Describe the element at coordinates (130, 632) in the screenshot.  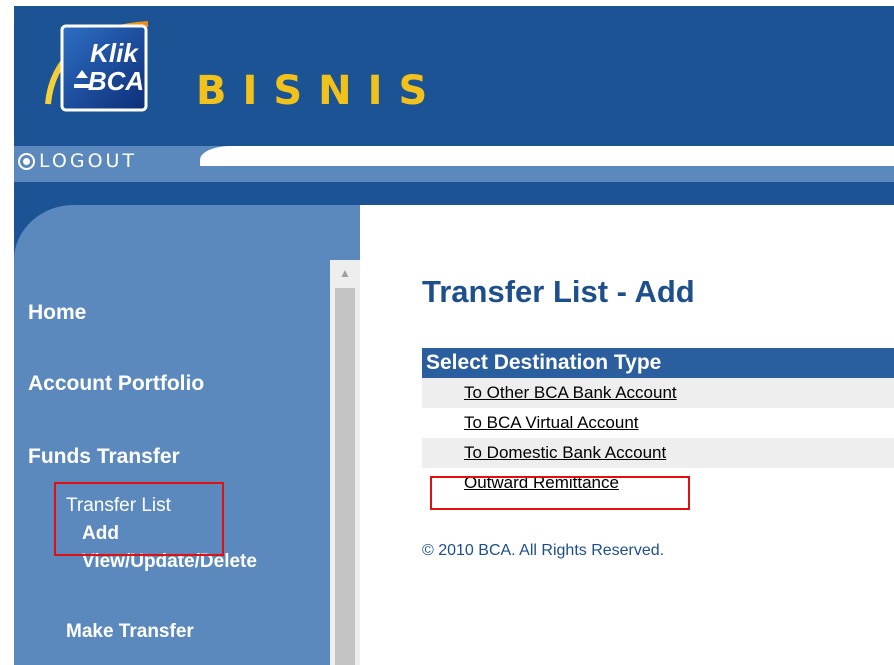
I see `sidebar-item-make-transfer: Make Transfer` at that location.